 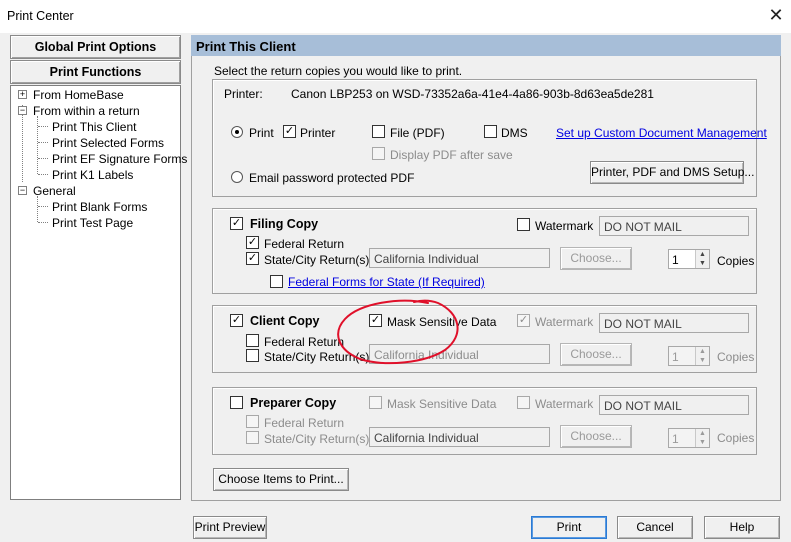 What do you see at coordinates (378, 153) in the screenshot?
I see `display-pdf-checkbox` at bounding box center [378, 153].